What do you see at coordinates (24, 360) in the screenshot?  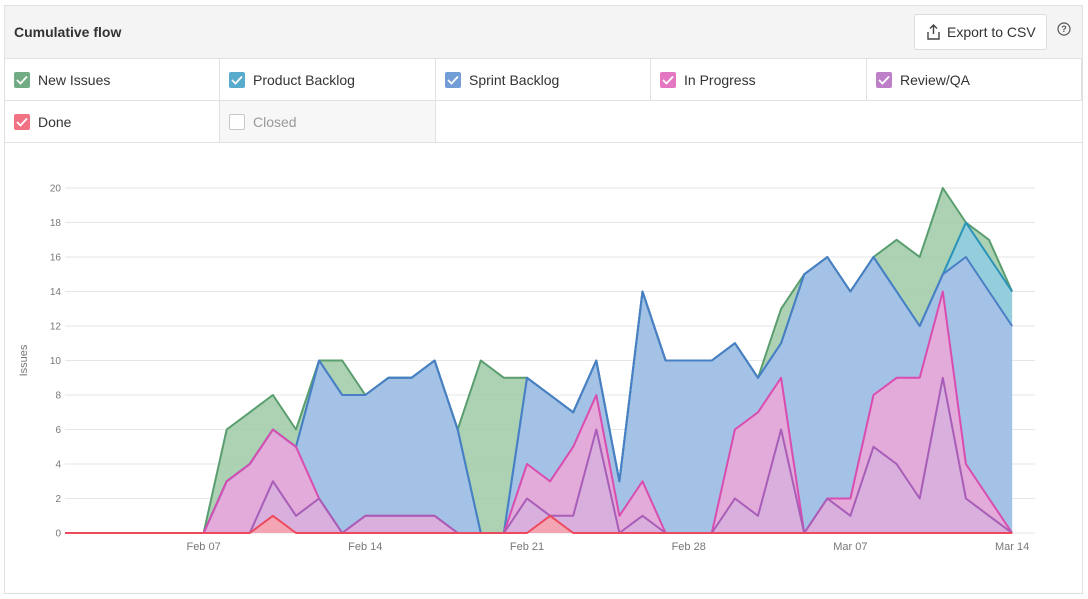 I see `y-axis-label: Issues` at bounding box center [24, 360].